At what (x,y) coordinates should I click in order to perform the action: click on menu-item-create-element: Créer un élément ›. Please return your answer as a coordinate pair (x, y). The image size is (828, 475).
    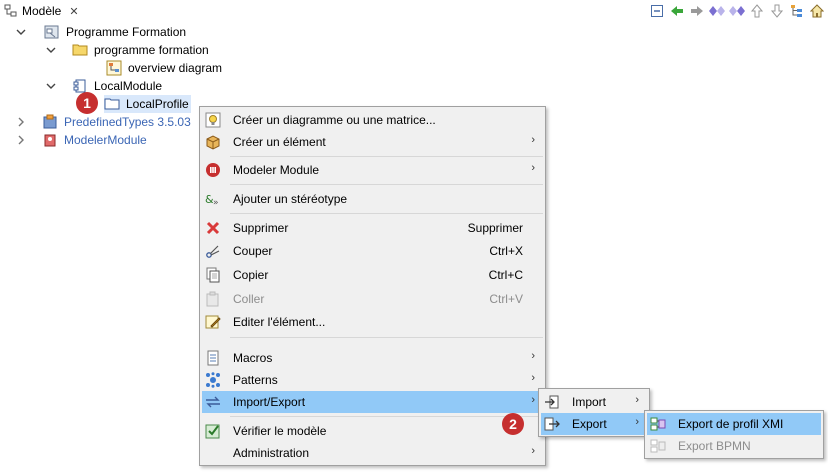
    Looking at the image, I should click on (372, 142).